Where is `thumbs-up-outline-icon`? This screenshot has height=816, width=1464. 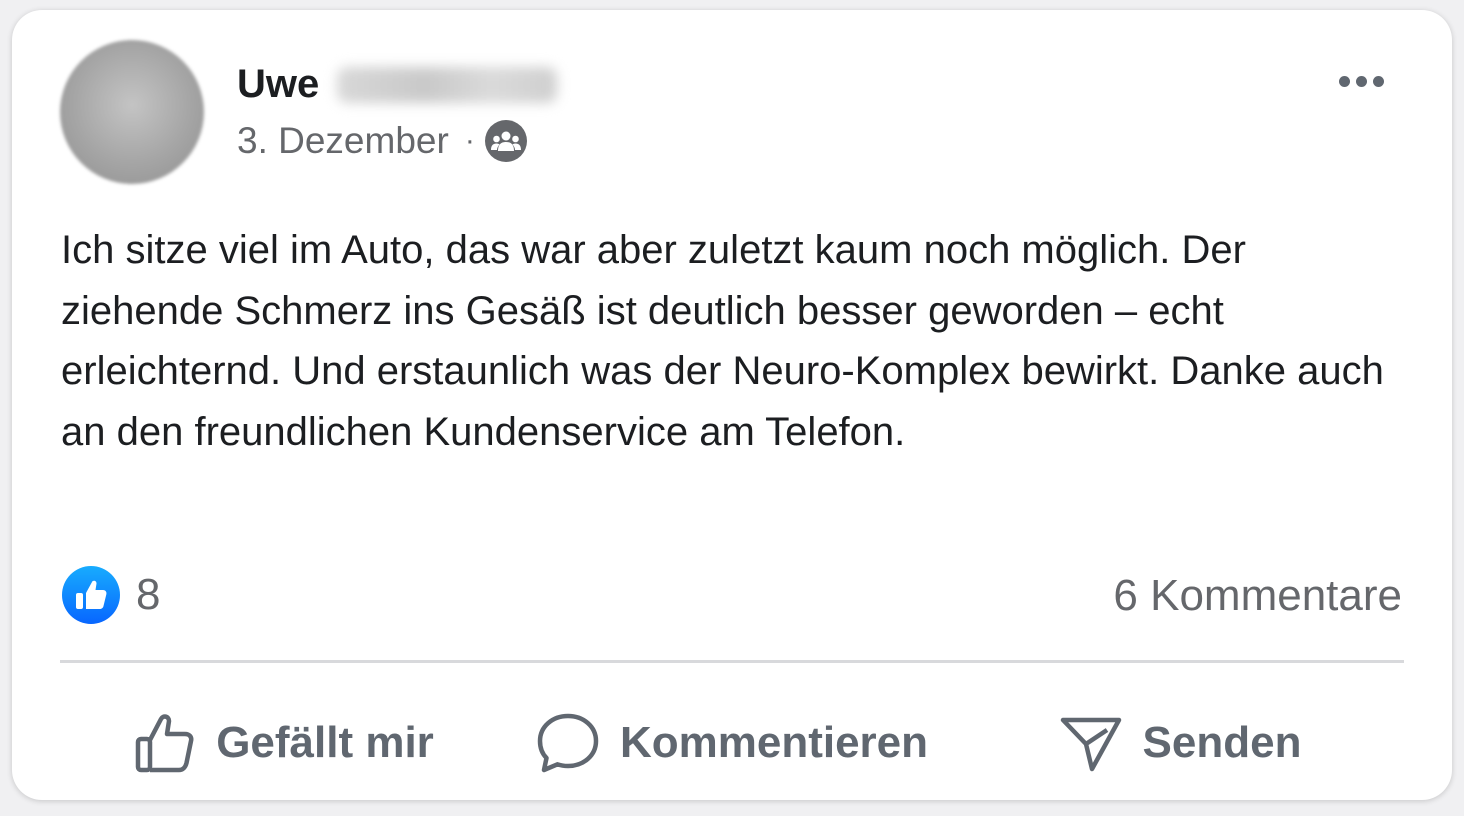 thumbs-up-outline-icon is located at coordinates (164, 743).